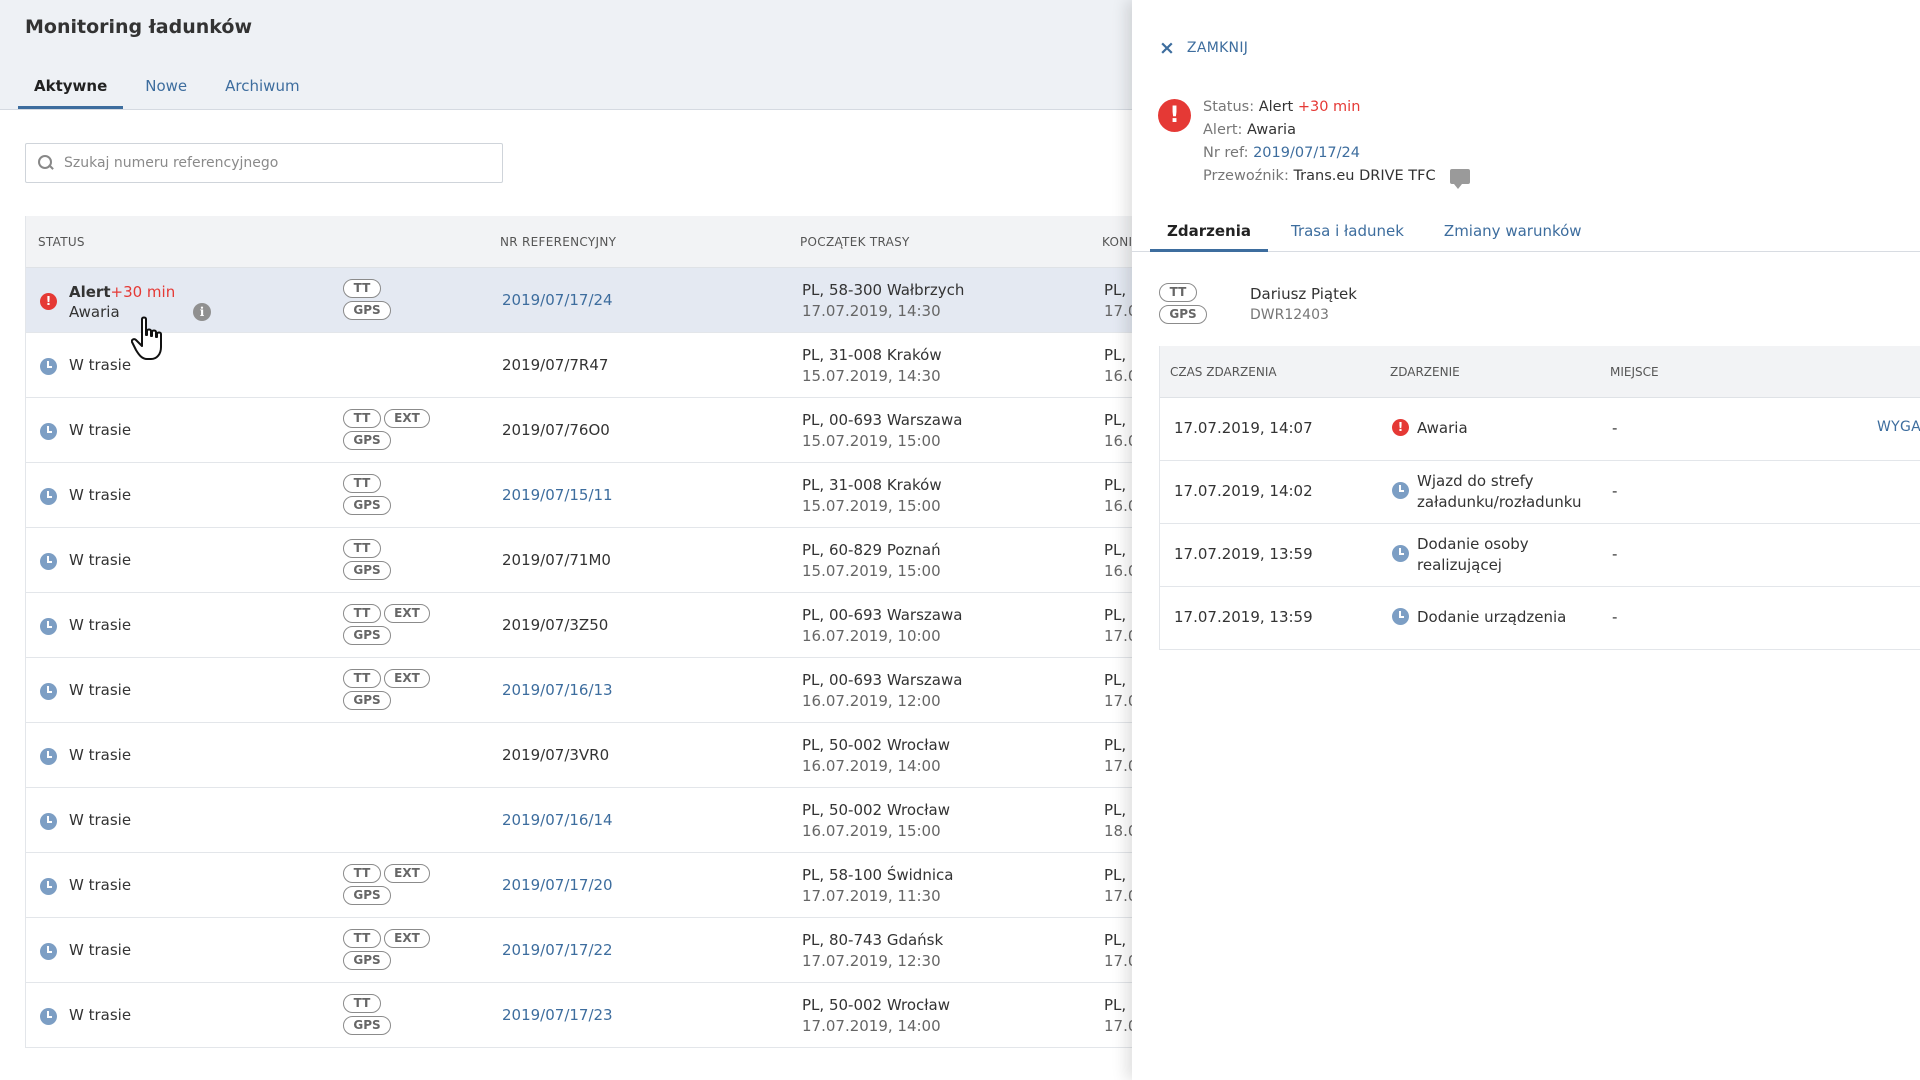 The height and width of the screenshot is (1080, 1920). What do you see at coordinates (871, 896) in the screenshot?
I see `start-date: 17.07.2019, 11:30` at bounding box center [871, 896].